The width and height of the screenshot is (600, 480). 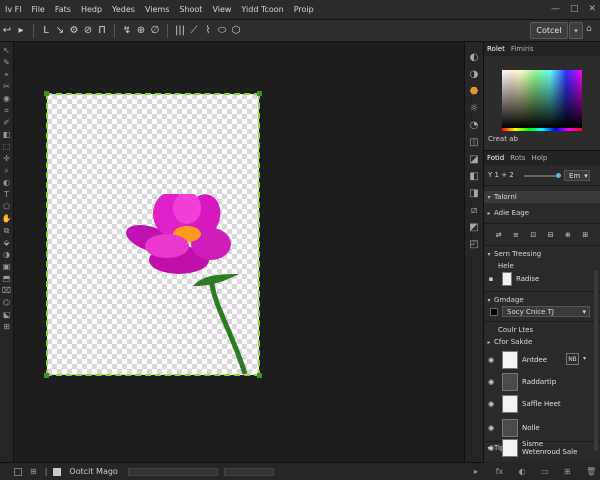 I want to click on radius-row: ▪ Radise, so click(x=542, y=279).